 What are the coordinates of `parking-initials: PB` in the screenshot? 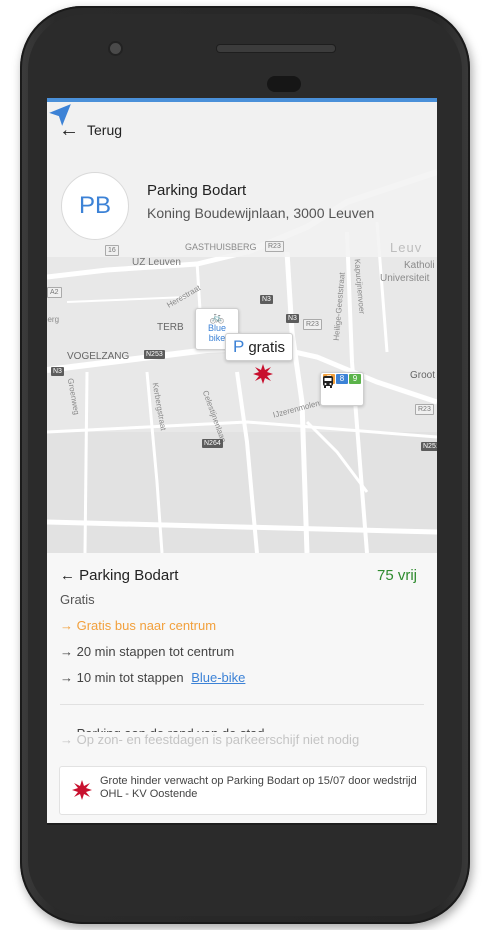 It's located at (94, 205).